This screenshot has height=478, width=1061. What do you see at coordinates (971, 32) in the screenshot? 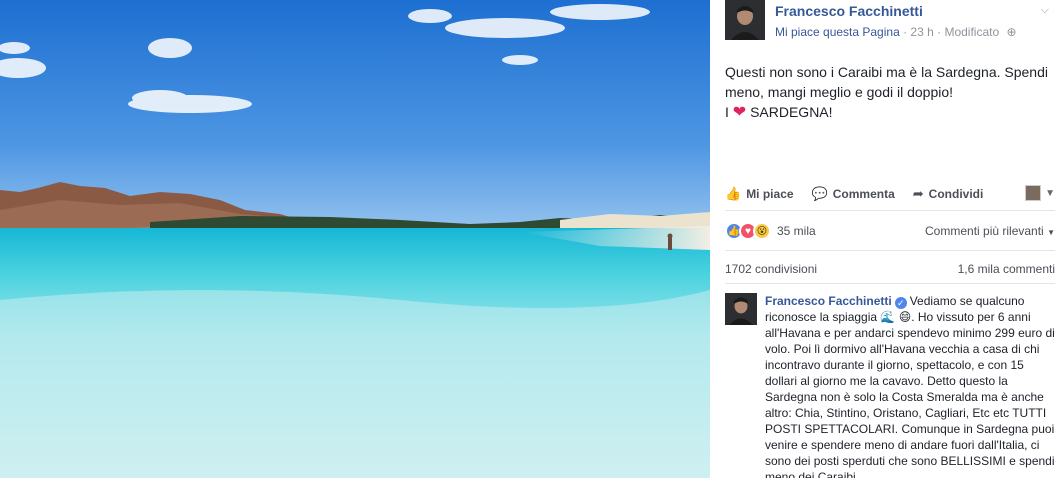
I see `edited-label: Modificato` at bounding box center [971, 32].